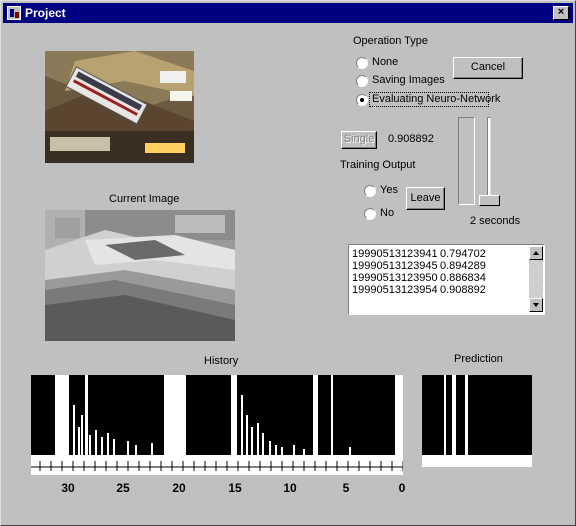 The width and height of the screenshot is (576, 526). I want to click on history-tick-label: 15, so click(235, 488).